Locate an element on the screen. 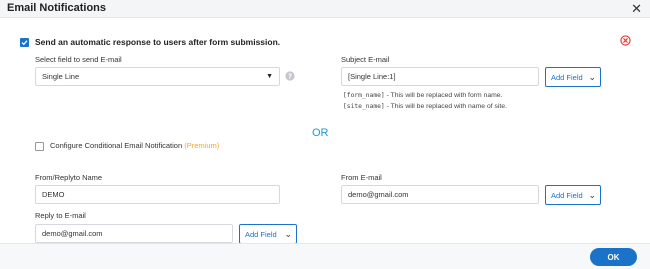 The image size is (650, 269). hint-form-name-text: - This will be replaced with form name. is located at coordinates (443, 95).